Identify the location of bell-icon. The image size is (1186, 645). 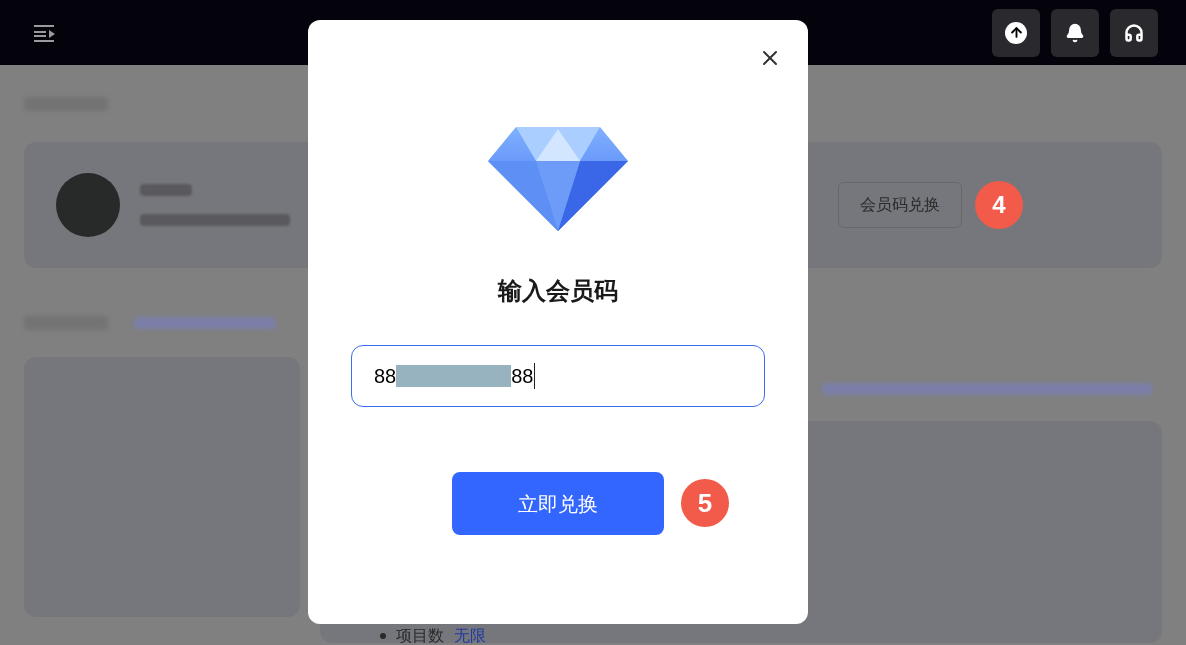
(1075, 32).